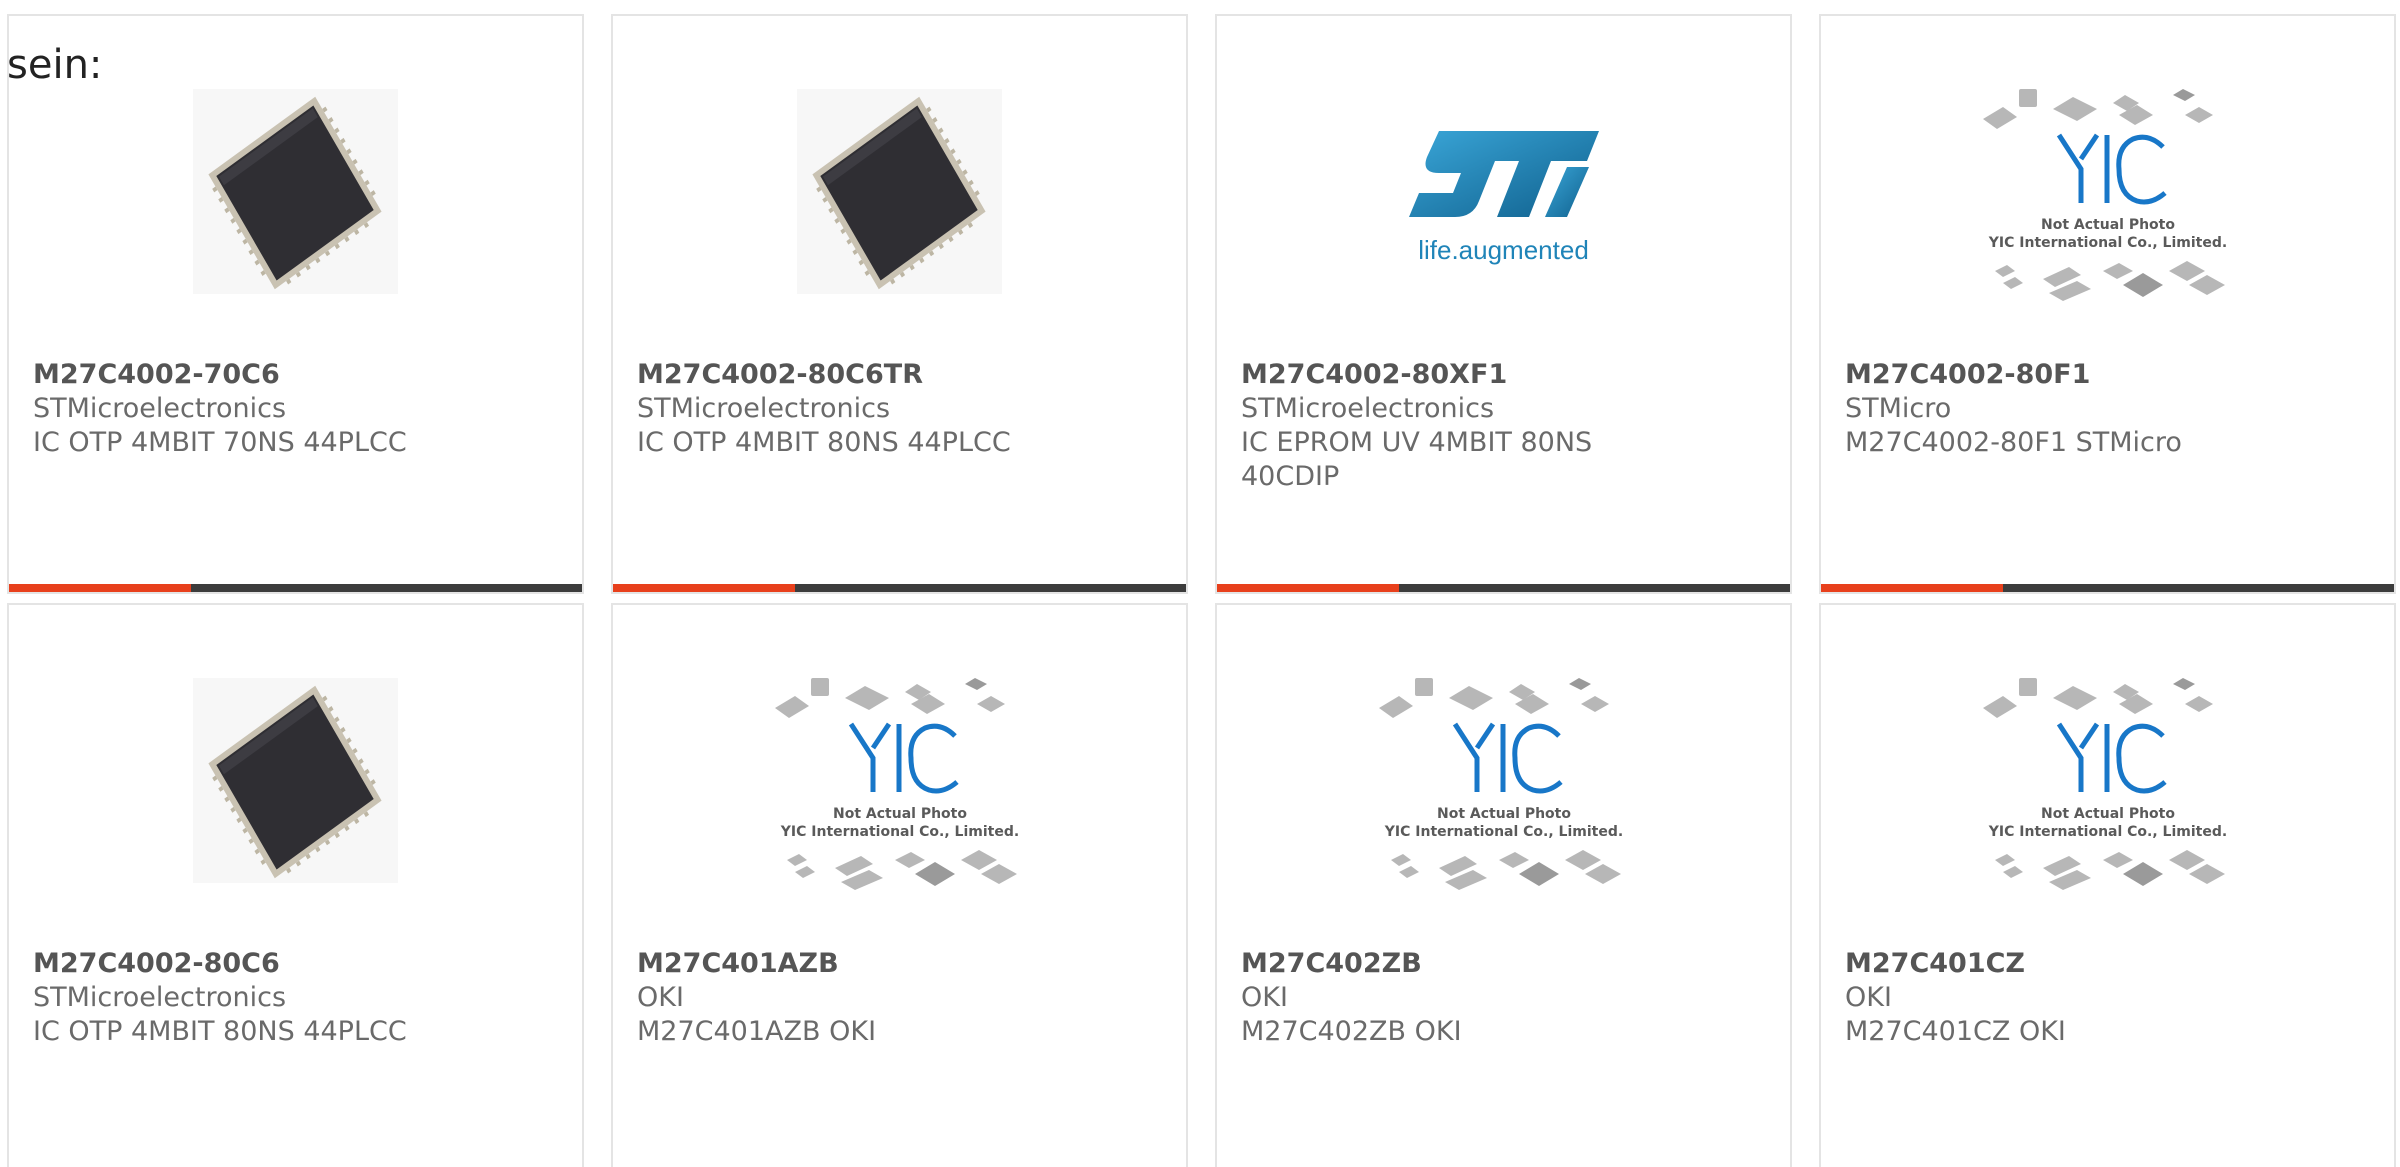 Image resolution: width=2400 pixels, height=1167 pixels. Describe the element at coordinates (1503, 250) in the screenshot. I see `st-logo-tagline: life.augmented` at that location.